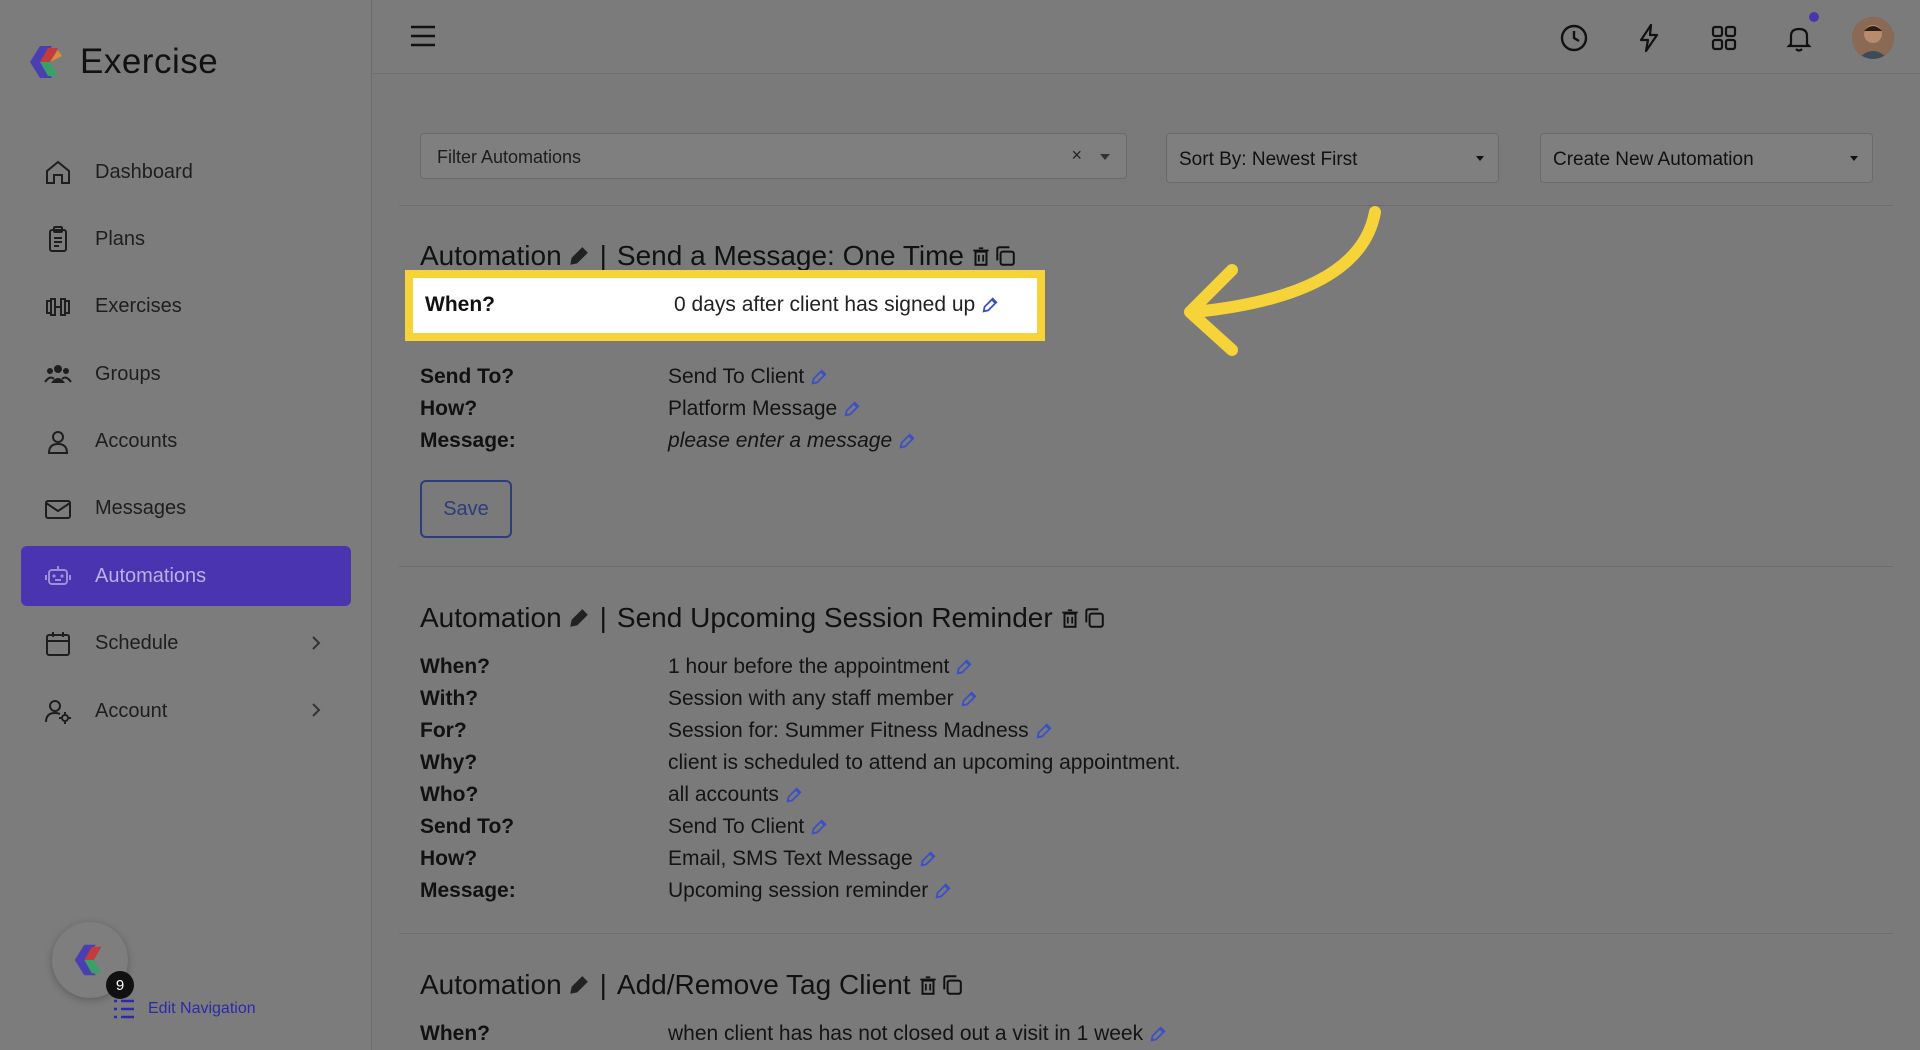  What do you see at coordinates (823, 699) in the screenshot?
I see `row-value: Session with any staff member` at bounding box center [823, 699].